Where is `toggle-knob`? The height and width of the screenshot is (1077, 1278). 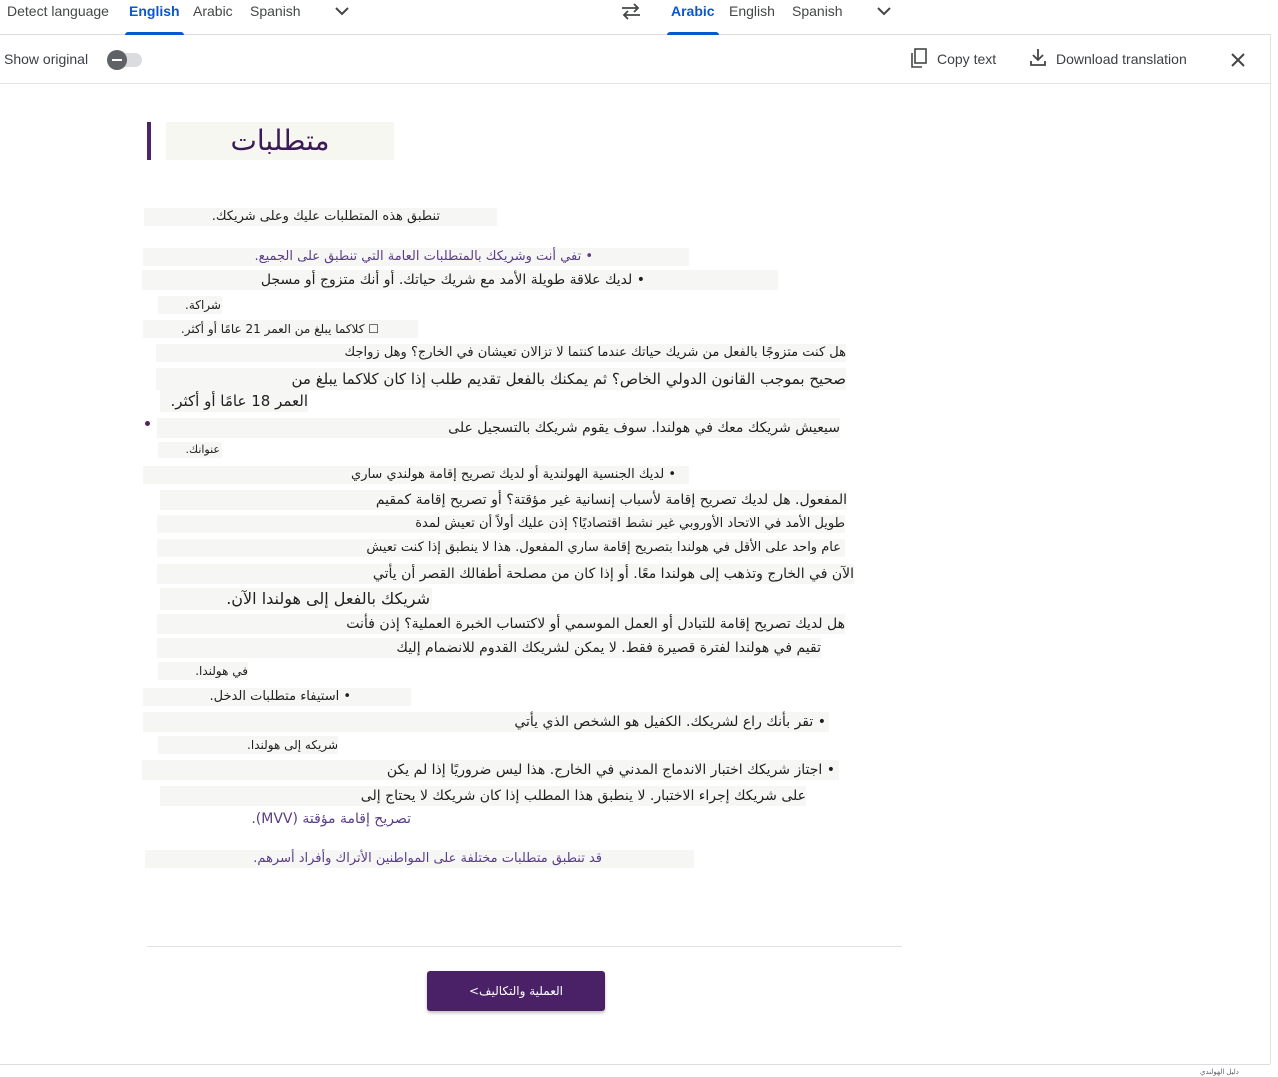
toggle-knob is located at coordinates (117, 60).